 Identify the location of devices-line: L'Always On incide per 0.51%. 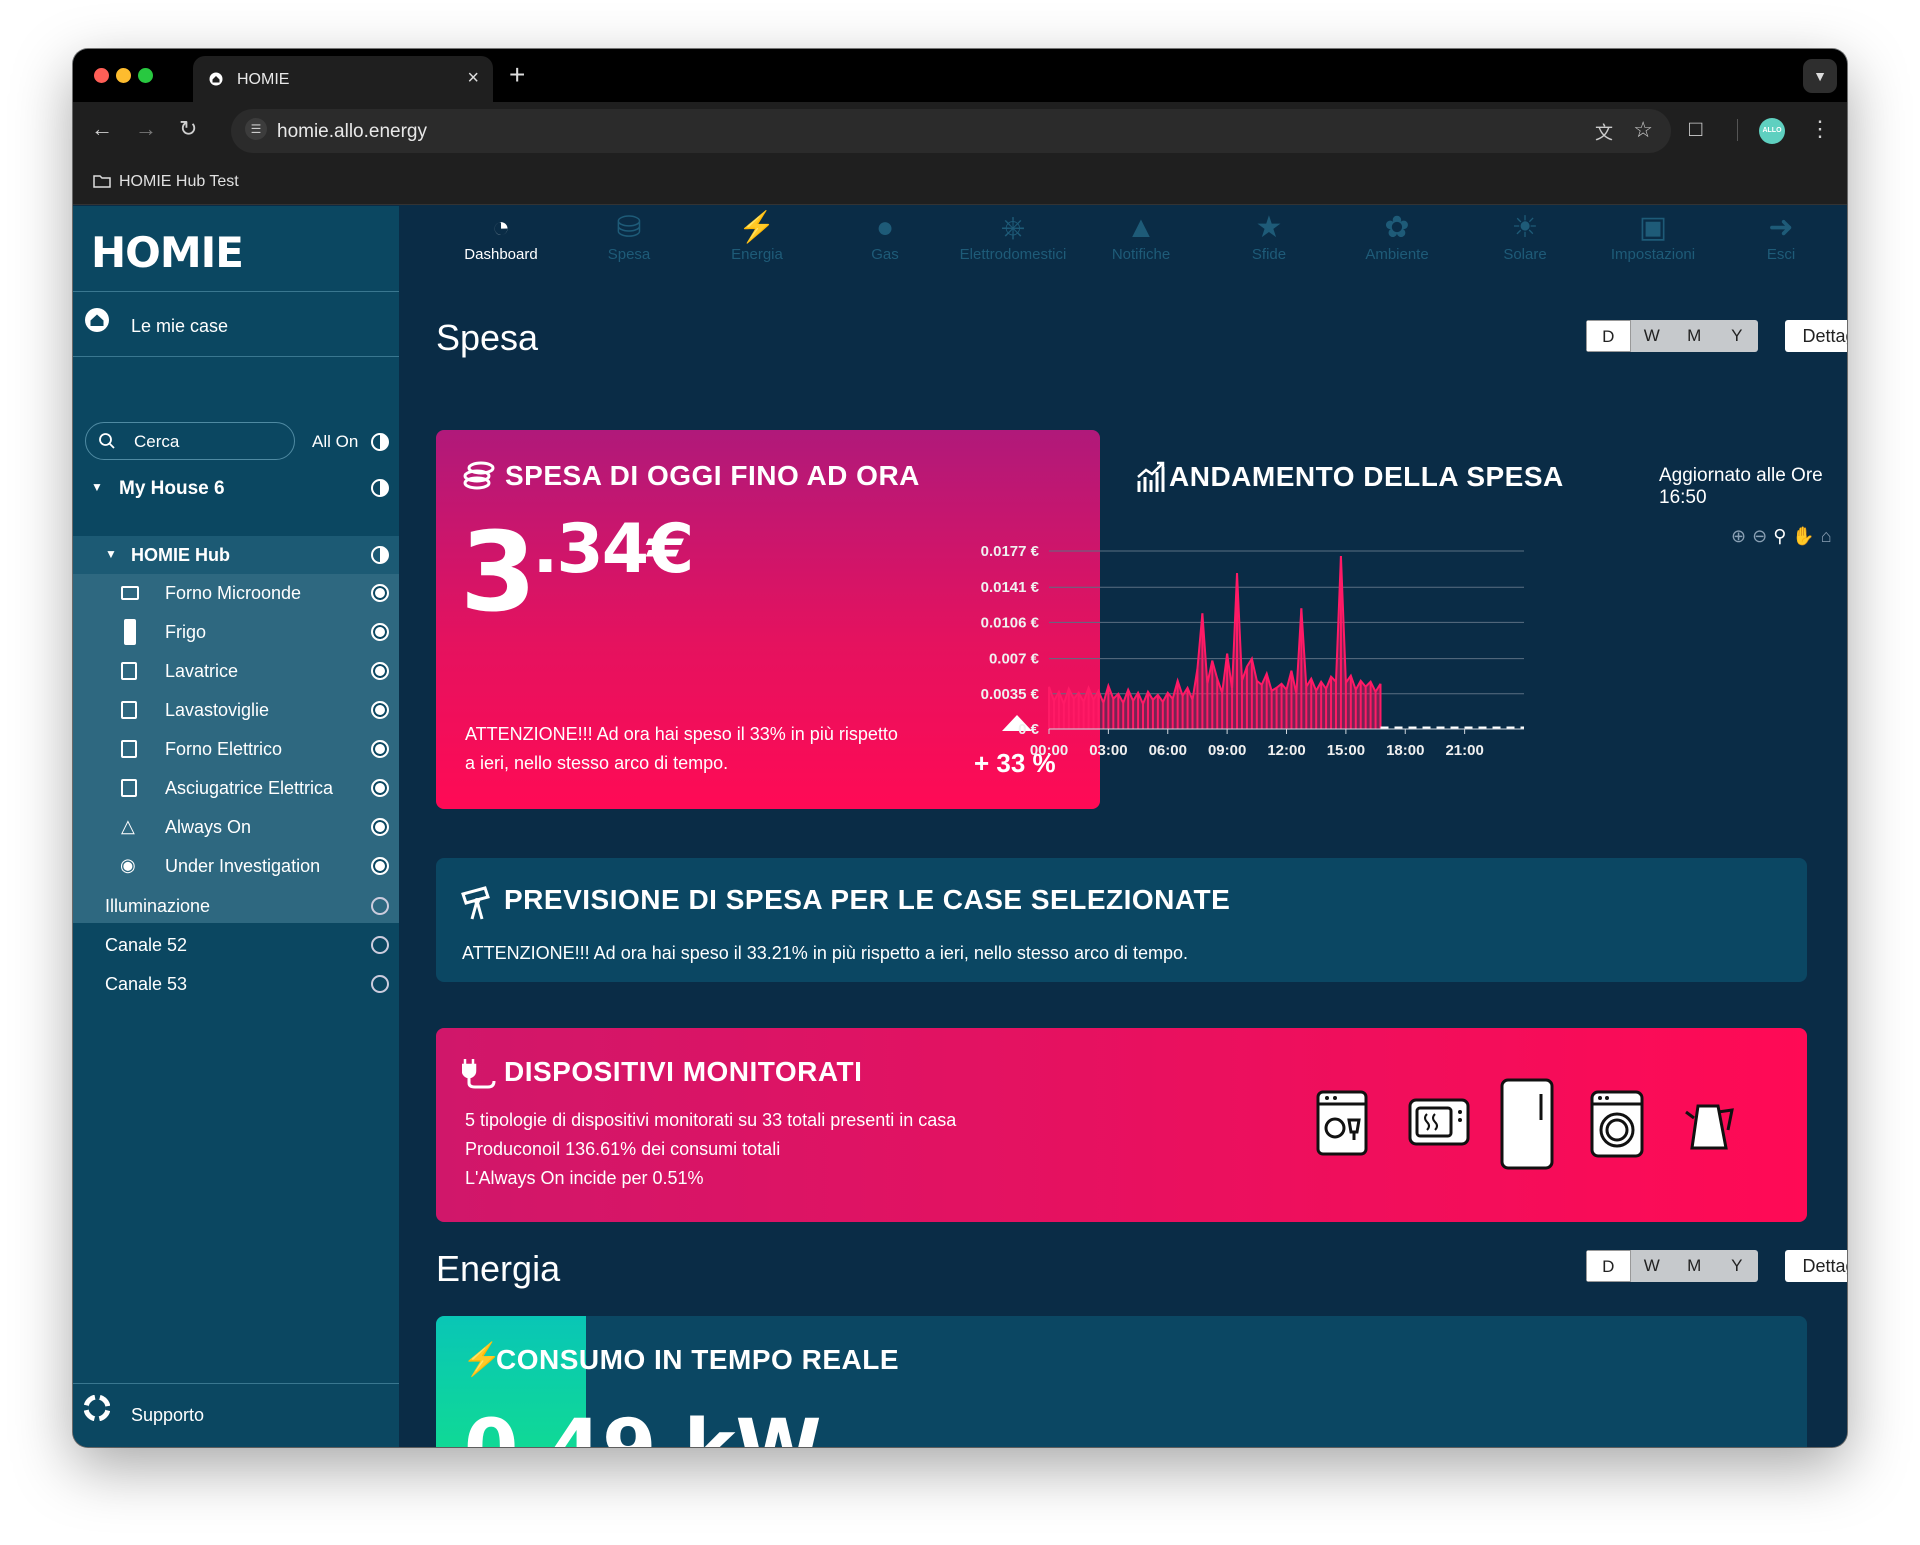
(584, 1178).